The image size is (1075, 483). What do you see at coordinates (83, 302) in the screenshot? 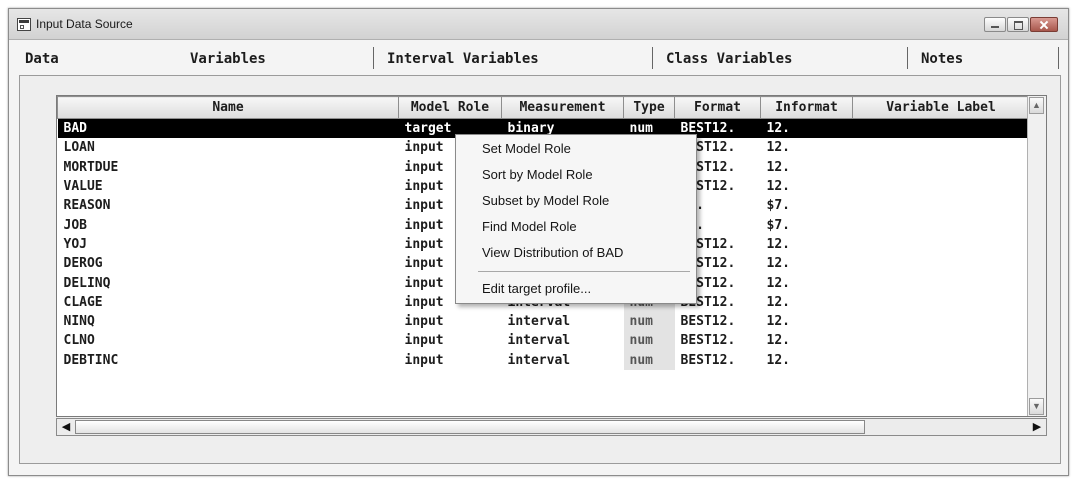
I see `cell-name: CLAGE` at bounding box center [83, 302].